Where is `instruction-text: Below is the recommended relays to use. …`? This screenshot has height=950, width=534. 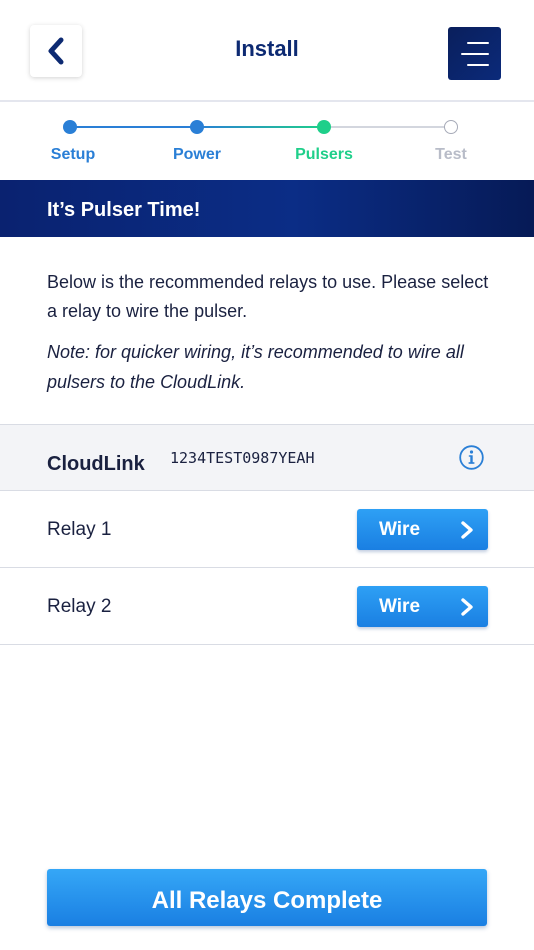
instruction-text: Below is the recommended relays to use. … is located at coordinates (268, 296).